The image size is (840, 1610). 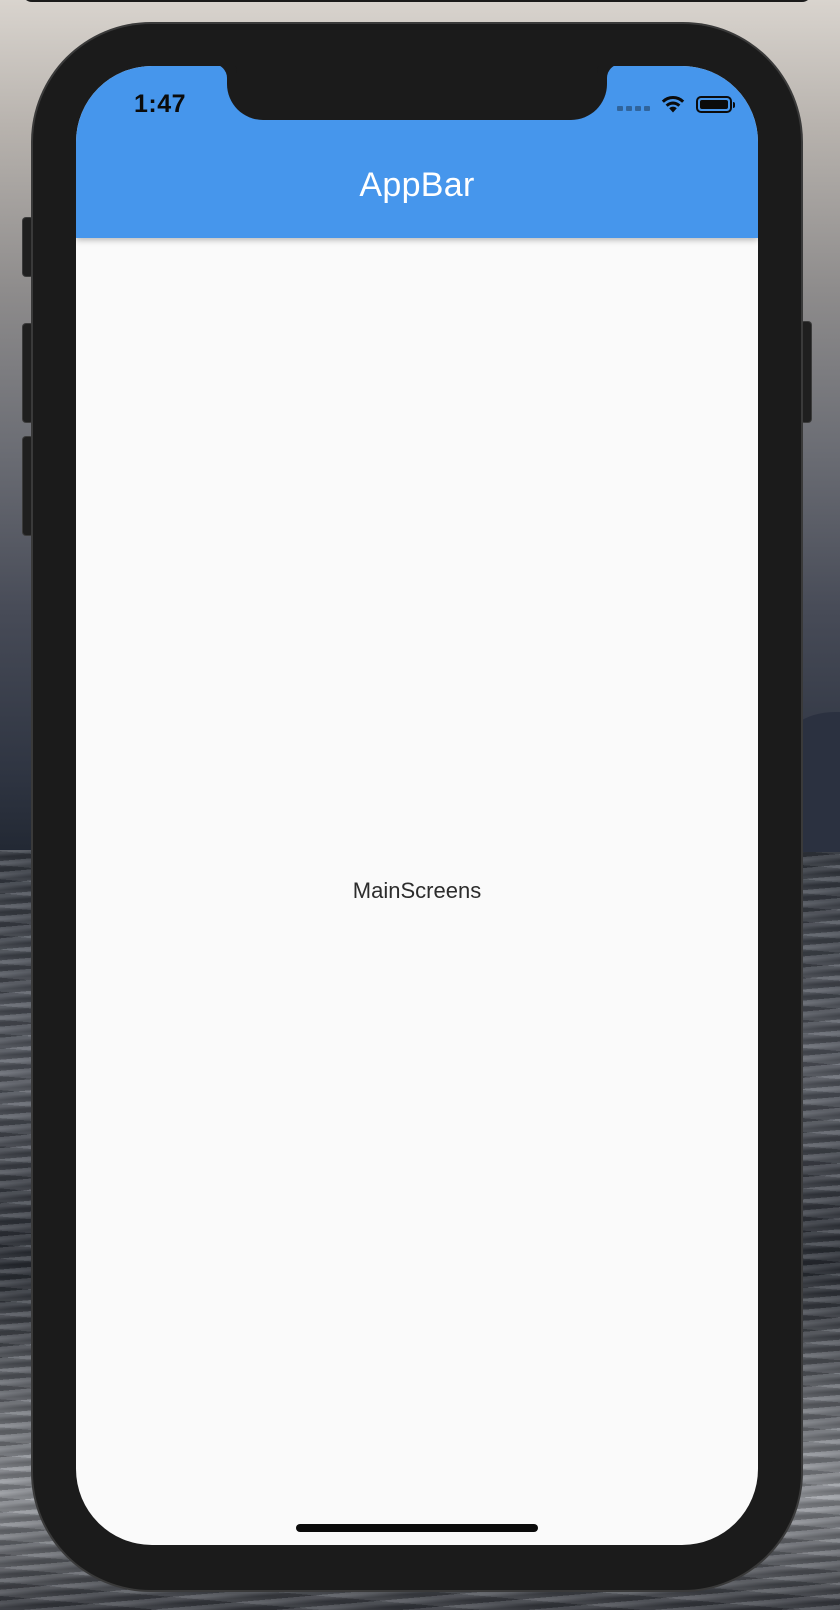 I want to click on status-icons, so click(x=676, y=104).